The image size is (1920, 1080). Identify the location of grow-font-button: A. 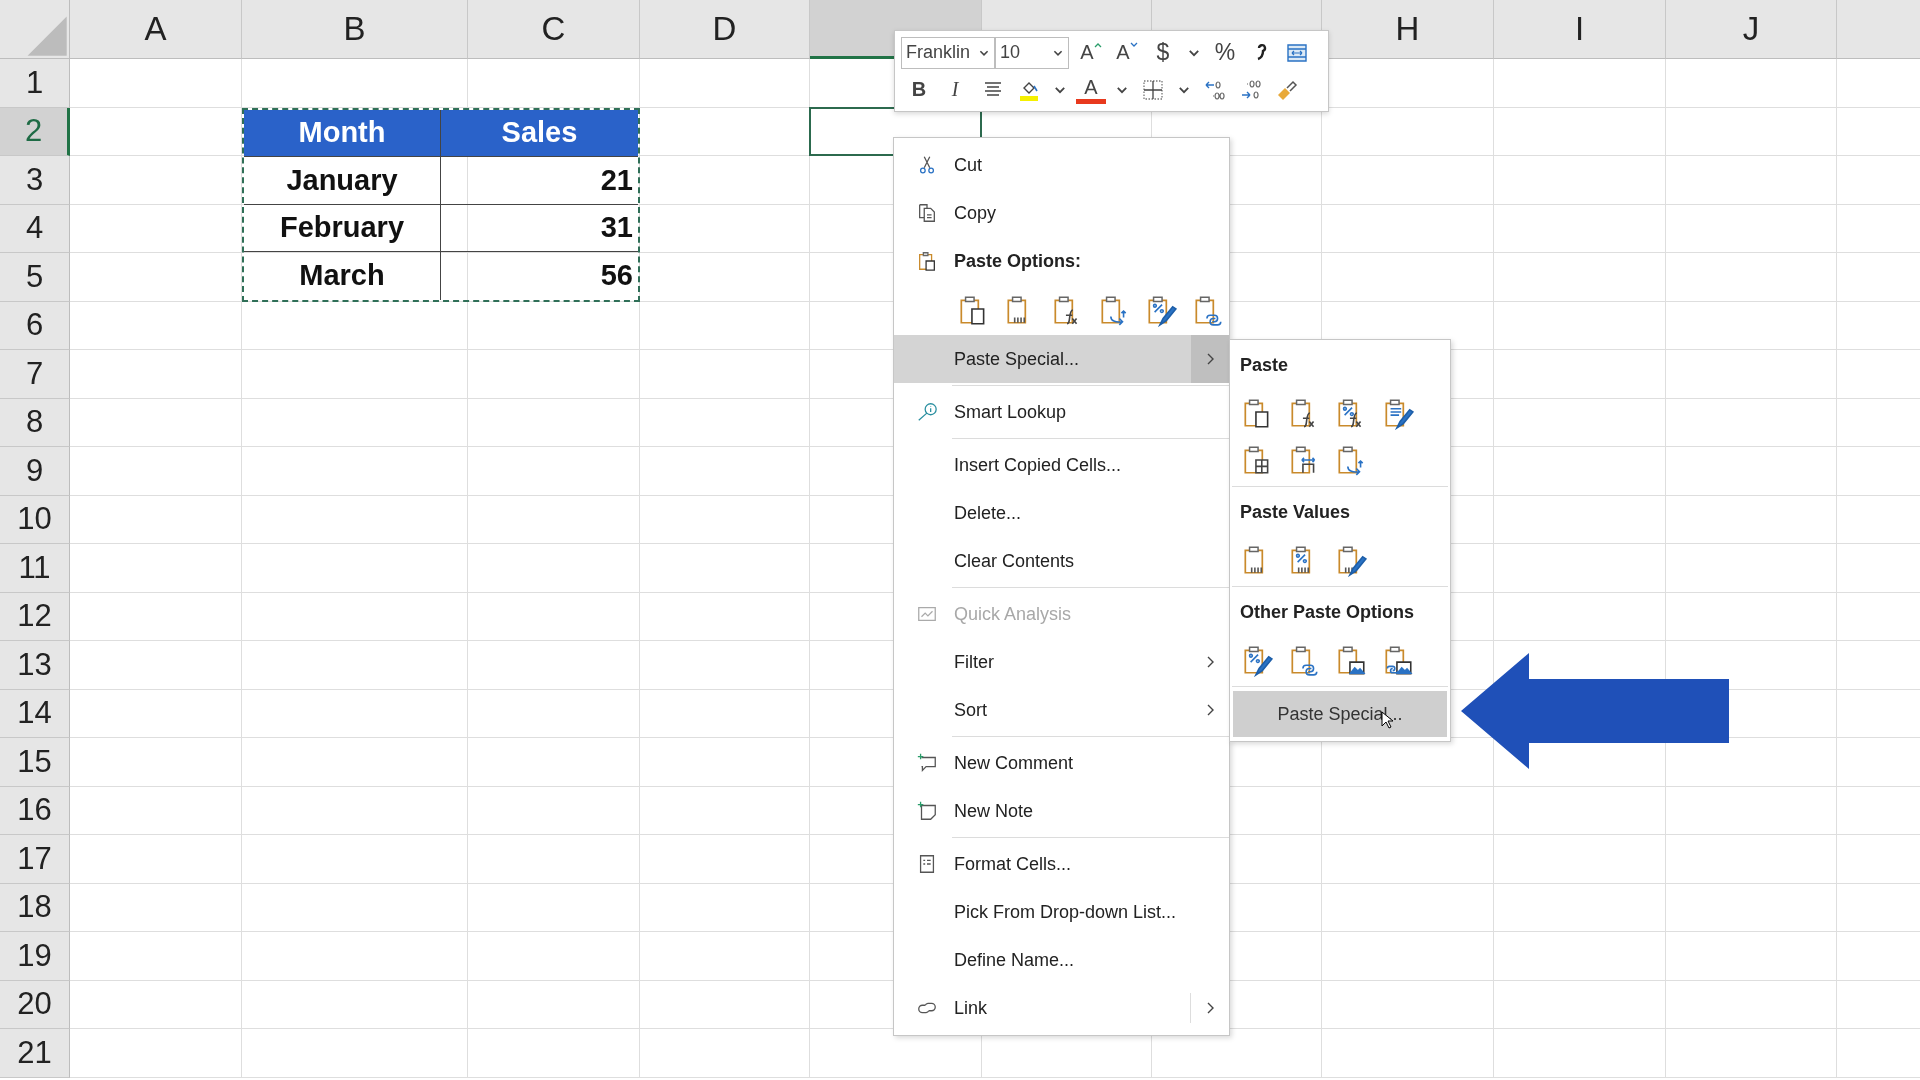
(1091, 52).